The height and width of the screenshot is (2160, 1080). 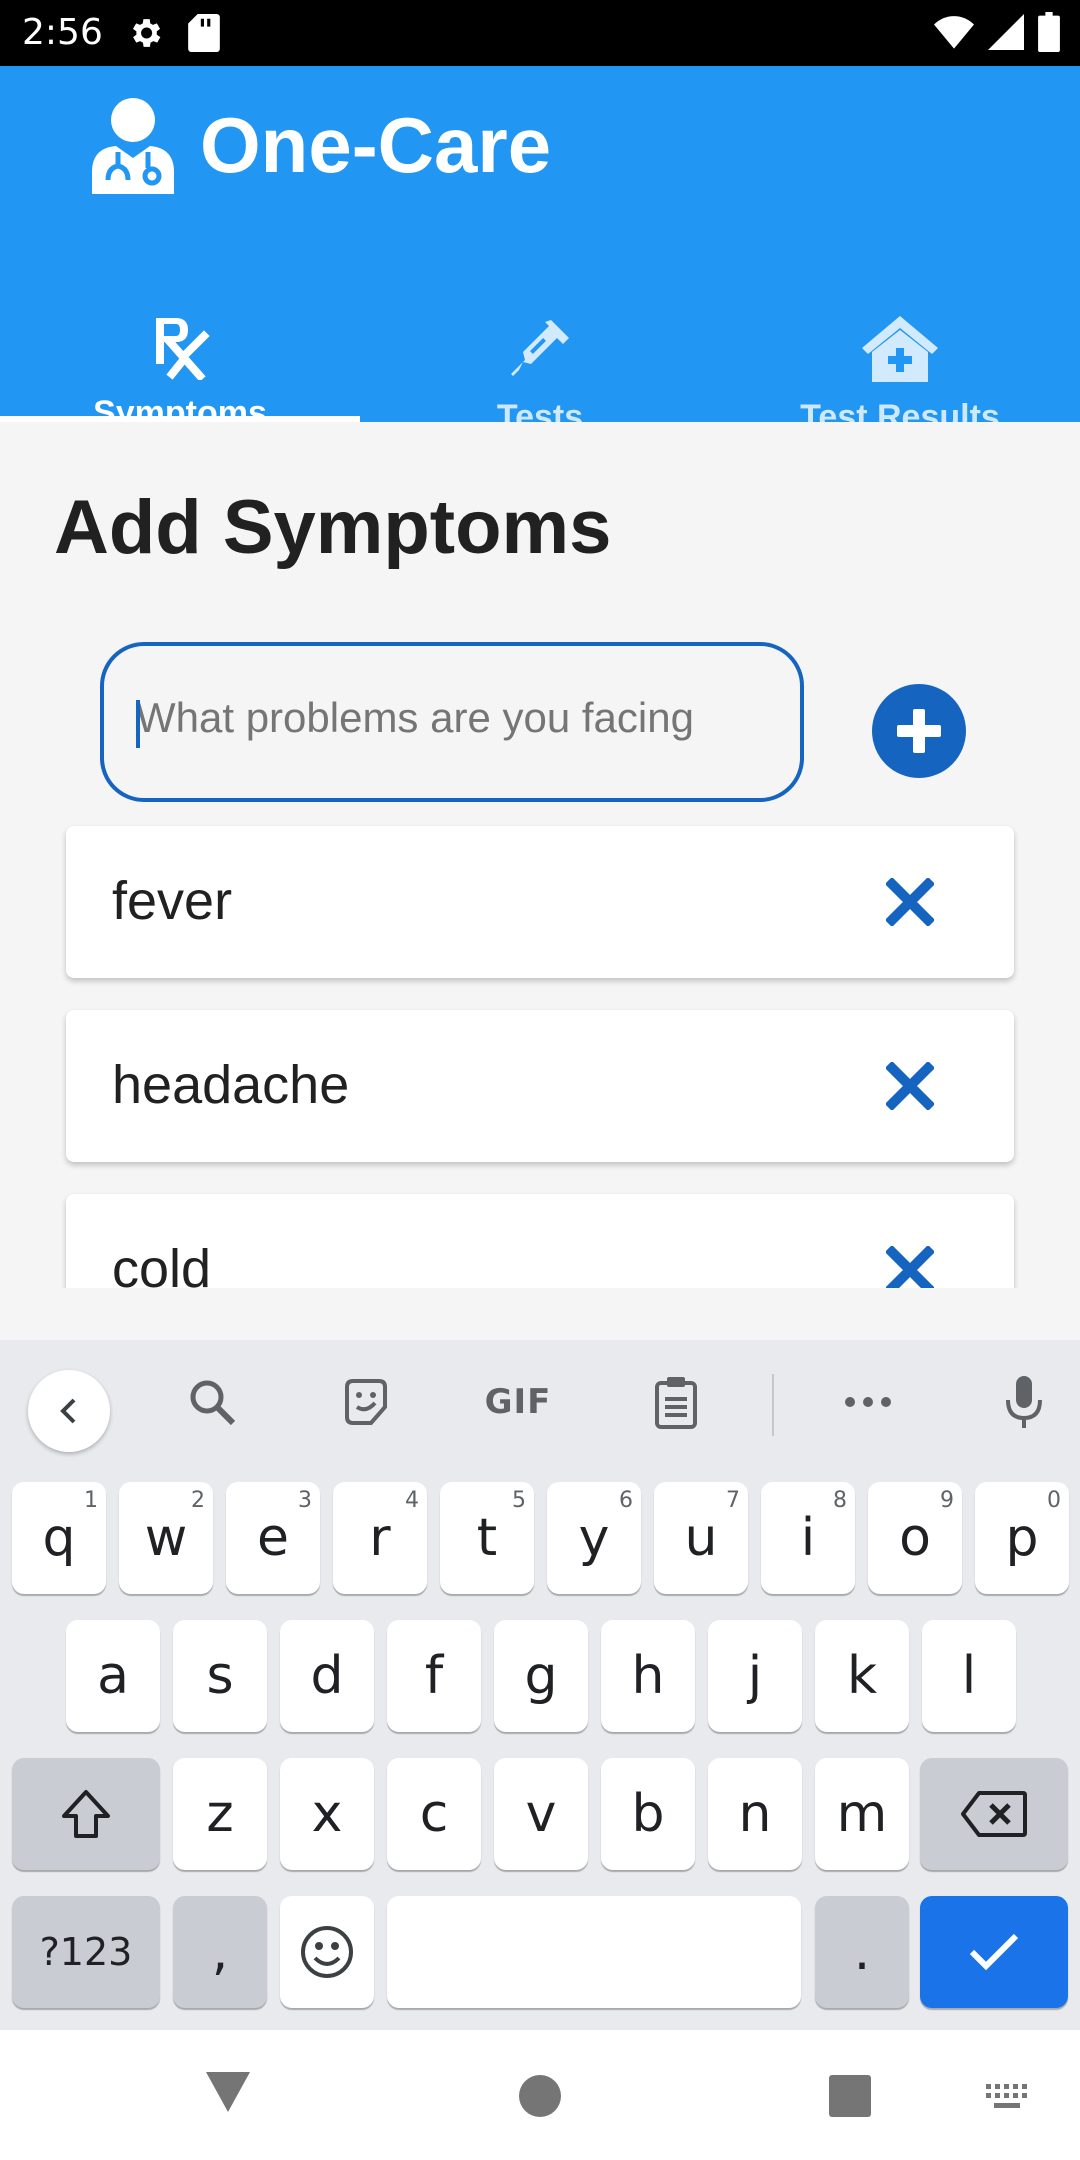 What do you see at coordinates (540, 1086) in the screenshot?
I see `symptom-card: headache` at bounding box center [540, 1086].